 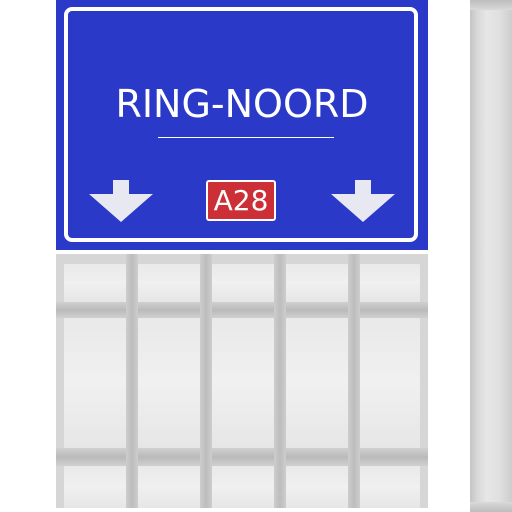 I want to click on road-number-badge: A28, so click(x=241, y=200).